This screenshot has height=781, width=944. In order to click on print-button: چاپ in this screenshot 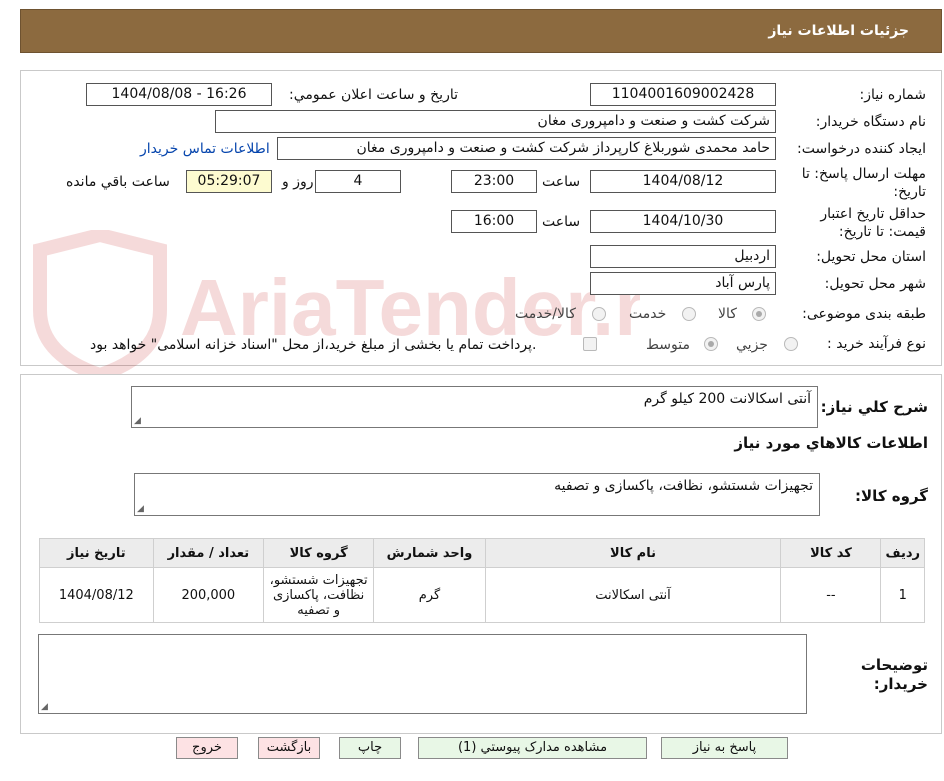, I will do `click(370, 748)`.